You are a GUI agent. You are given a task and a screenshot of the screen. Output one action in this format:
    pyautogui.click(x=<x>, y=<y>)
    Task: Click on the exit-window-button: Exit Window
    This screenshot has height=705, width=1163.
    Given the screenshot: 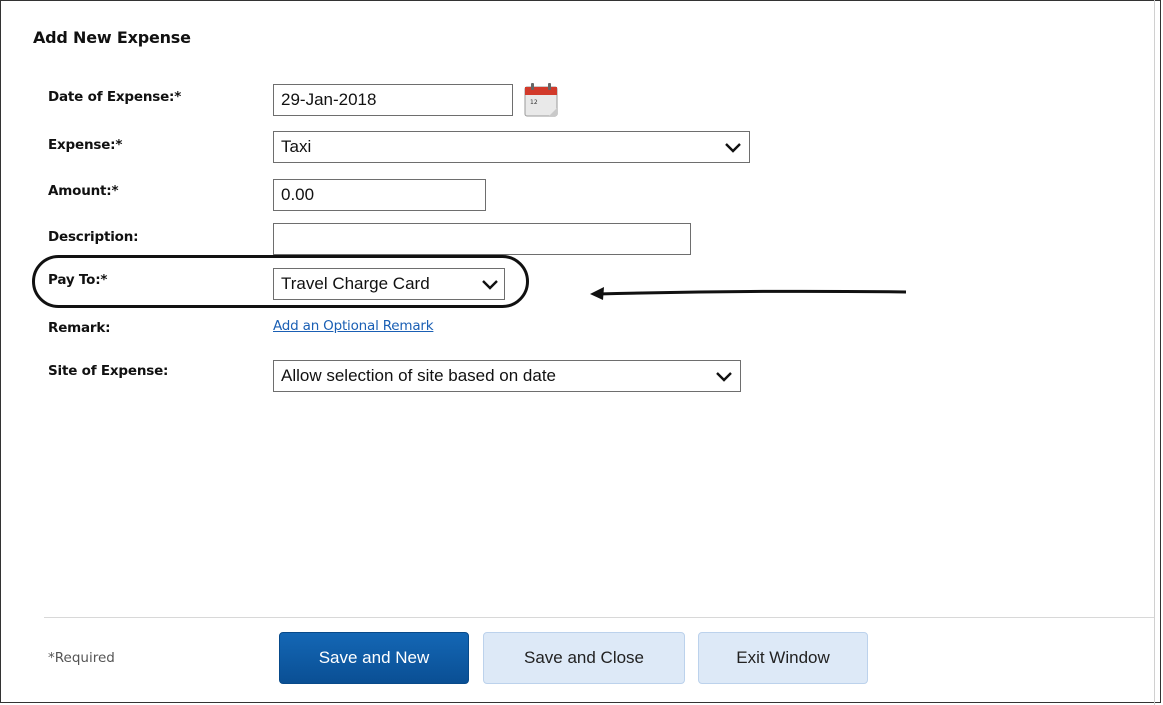 What is the action you would take?
    pyautogui.click(x=783, y=658)
    